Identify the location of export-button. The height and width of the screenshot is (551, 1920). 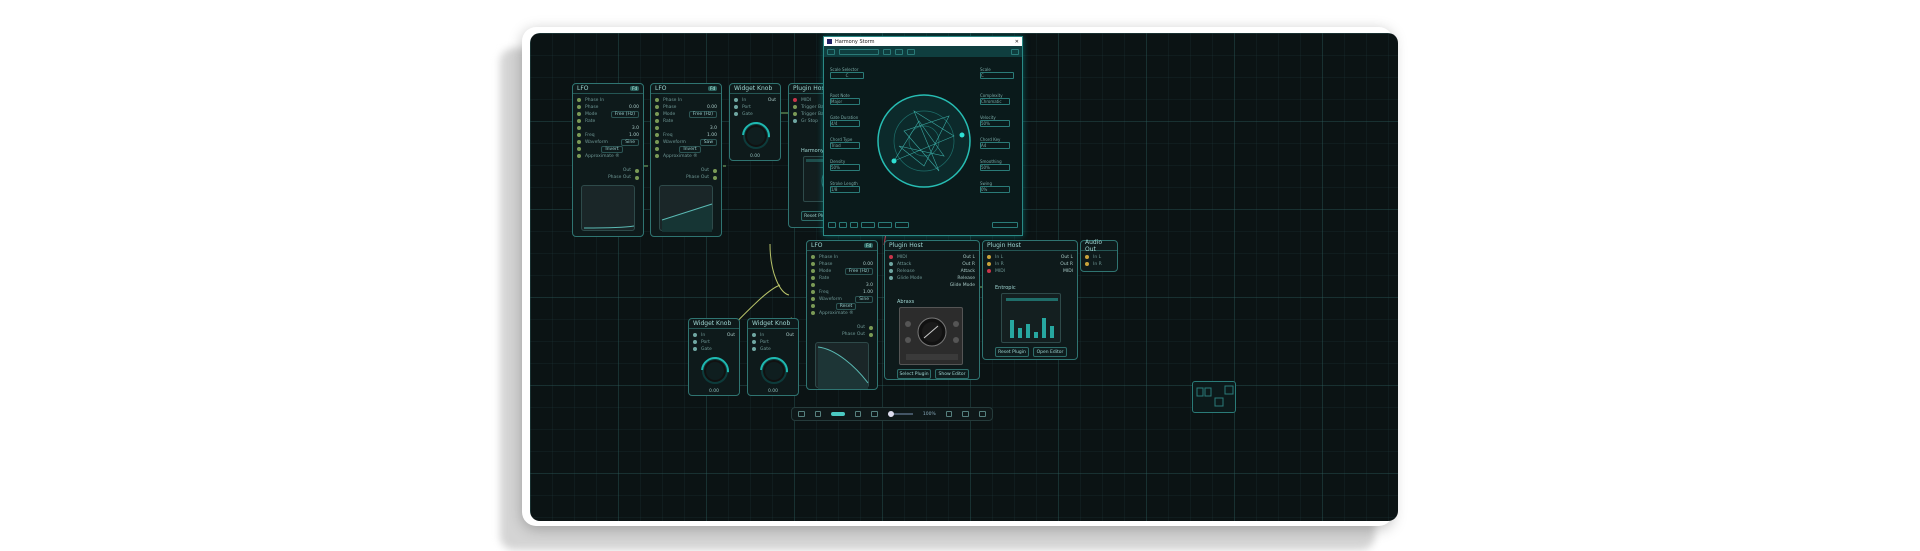
(1005, 225).